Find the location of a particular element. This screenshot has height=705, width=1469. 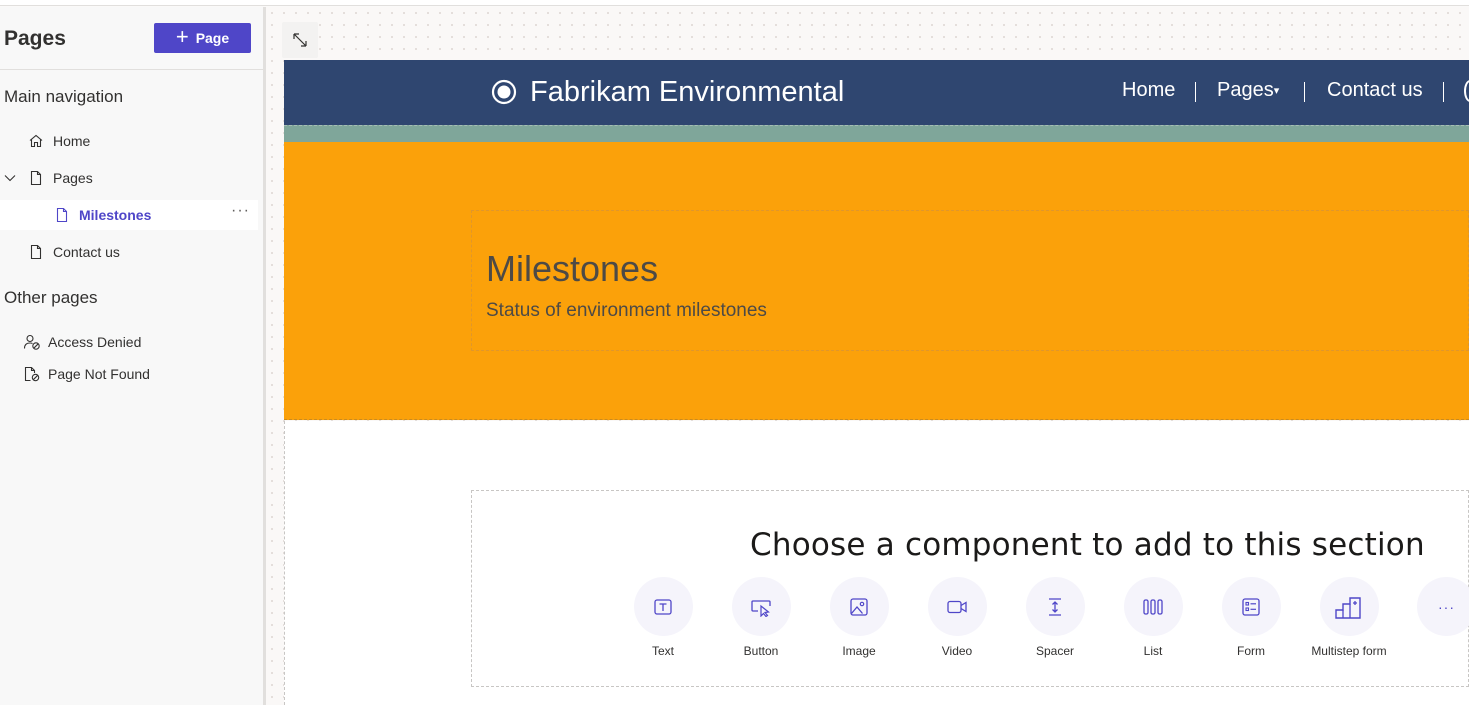

add-form-component: Form is located at coordinates (1251, 617).